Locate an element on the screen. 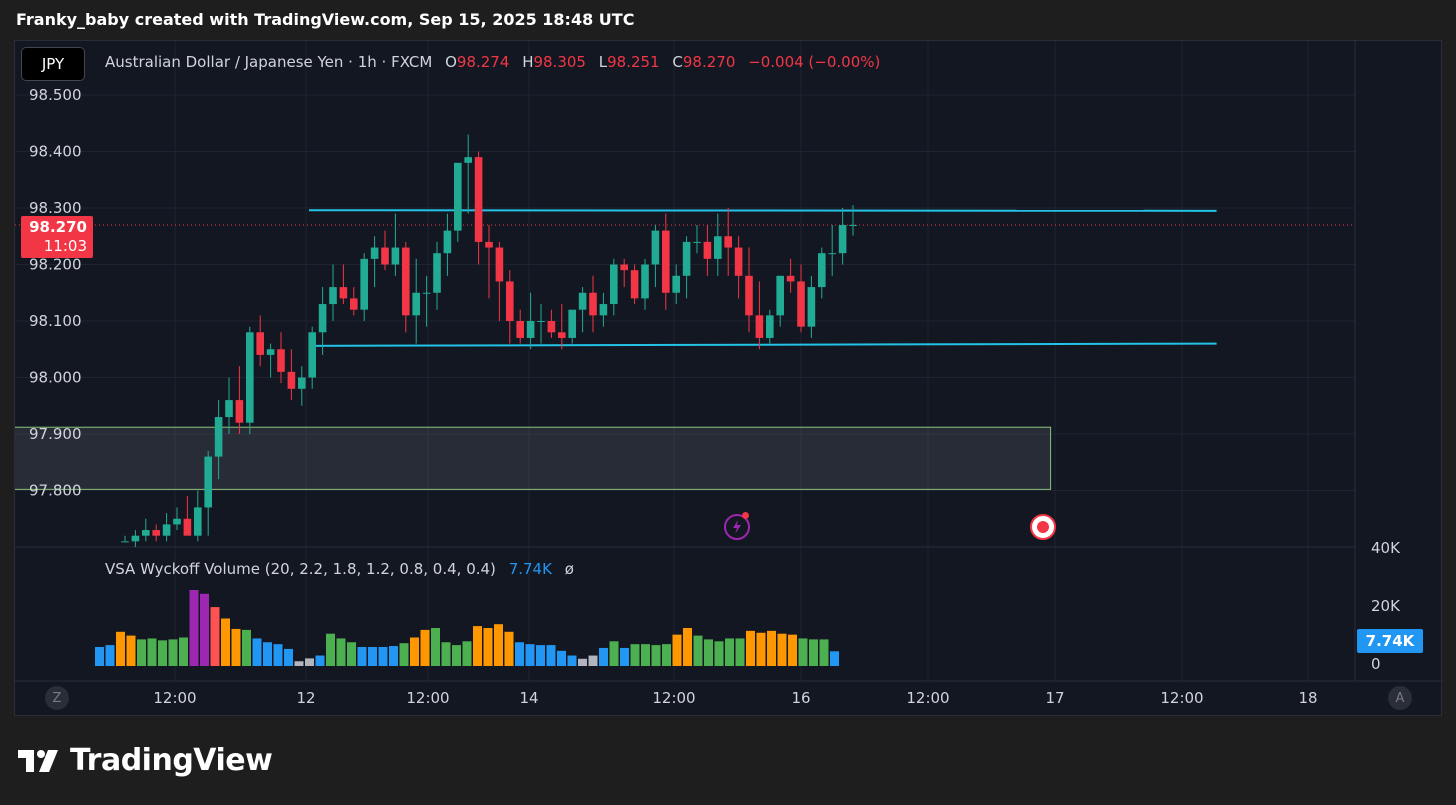 This screenshot has height=805, width=1456. price-tick-label: 97.900 is located at coordinates (55, 434).